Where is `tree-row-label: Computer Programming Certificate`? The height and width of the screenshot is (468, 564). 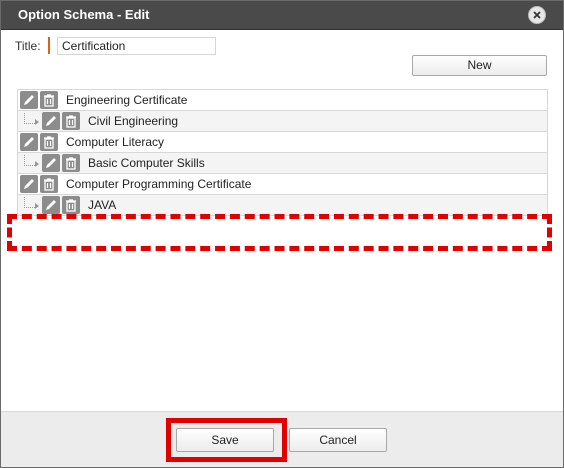
tree-row-label: Computer Programming Certificate is located at coordinates (159, 184).